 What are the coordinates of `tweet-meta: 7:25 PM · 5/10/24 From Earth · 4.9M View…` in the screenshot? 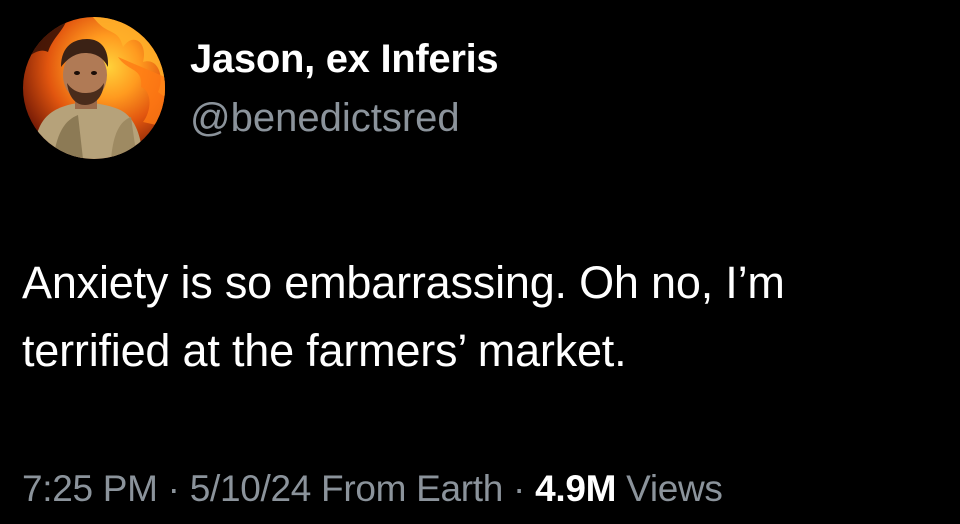 It's located at (372, 489).